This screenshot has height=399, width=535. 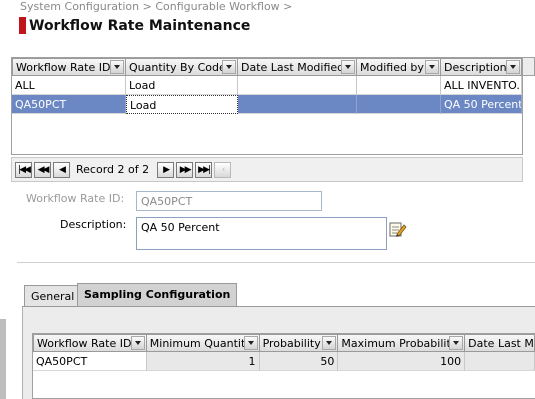 I want to click on column-header-quantity-by-code: Quantity By Code, so click(x=182, y=67).